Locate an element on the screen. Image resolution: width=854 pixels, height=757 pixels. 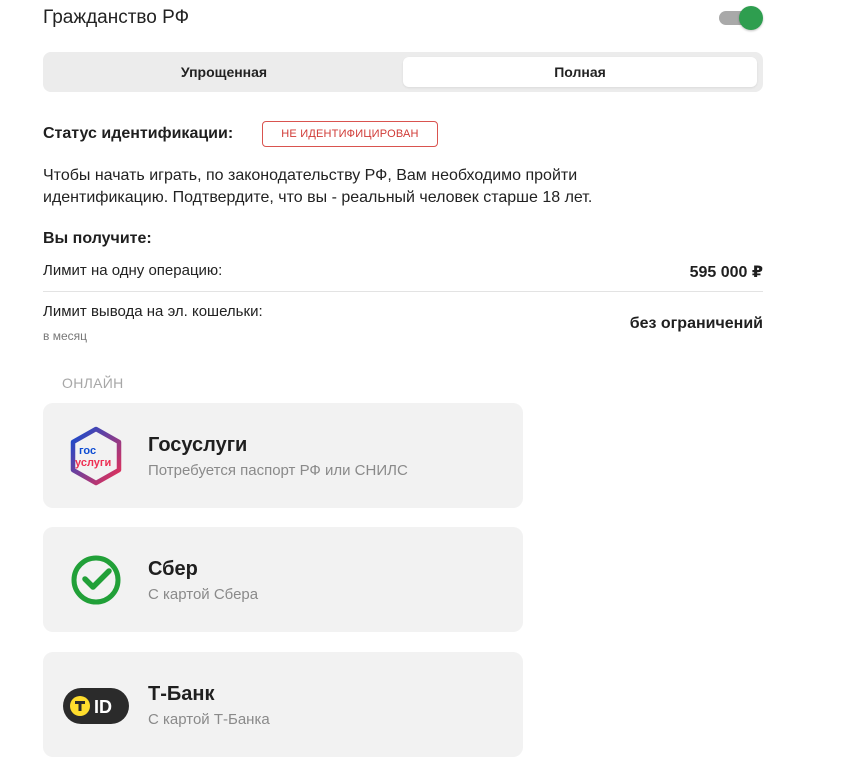
svg-text: гос is located at coordinates (87, 451).